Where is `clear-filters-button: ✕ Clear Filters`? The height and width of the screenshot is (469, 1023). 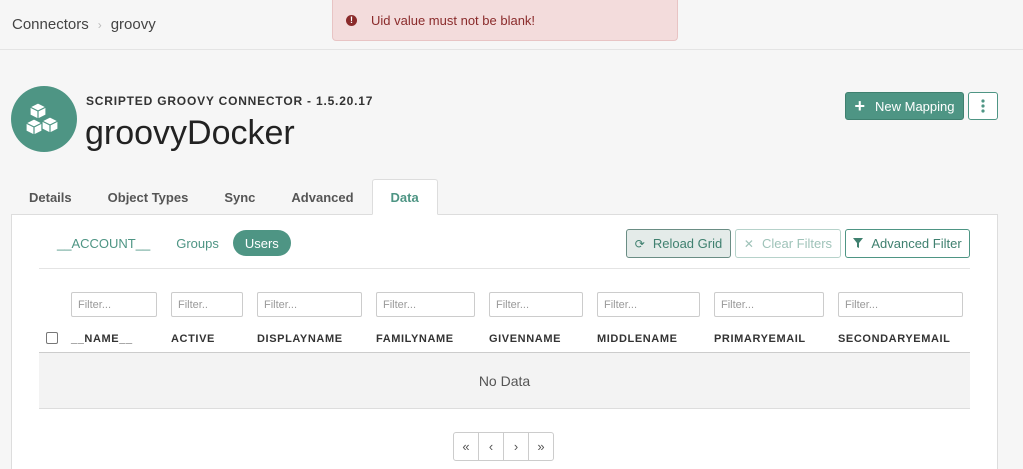
clear-filters-button: ✕ Clear Filters is located at coordinates (788, 243).